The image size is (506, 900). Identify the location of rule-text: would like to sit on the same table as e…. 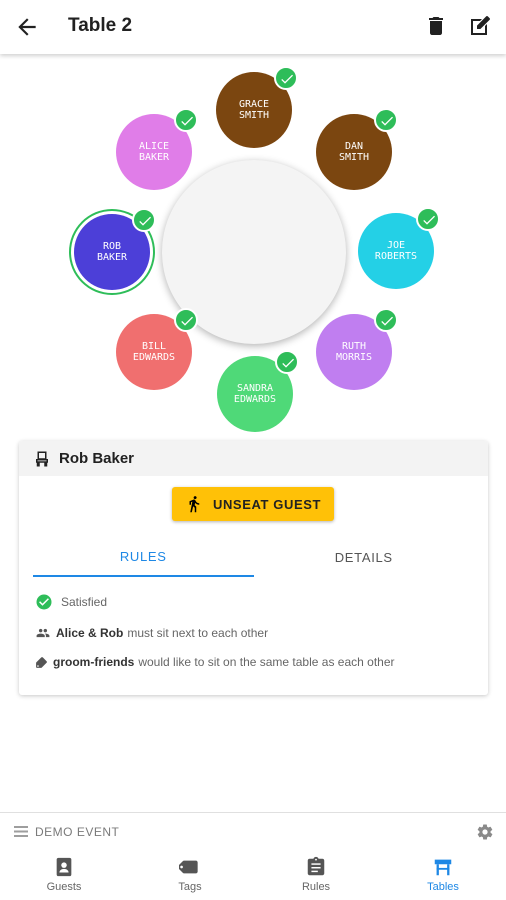
(266, 662).